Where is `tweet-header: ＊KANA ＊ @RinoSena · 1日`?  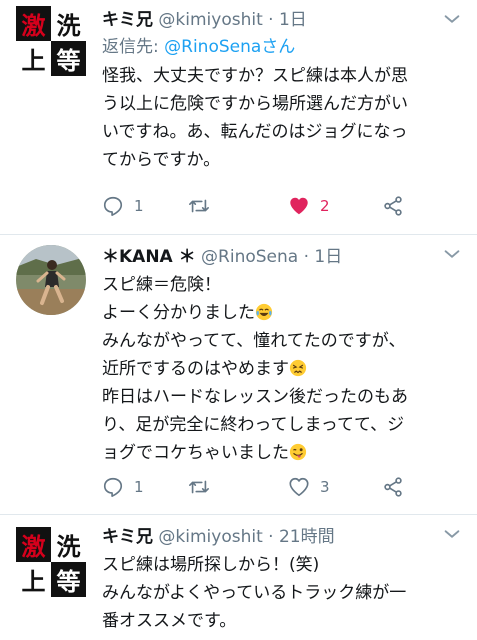
tweet-header: ＊KANA ＊ @RinoSena · 1日 is located at coordinates (281, 257).